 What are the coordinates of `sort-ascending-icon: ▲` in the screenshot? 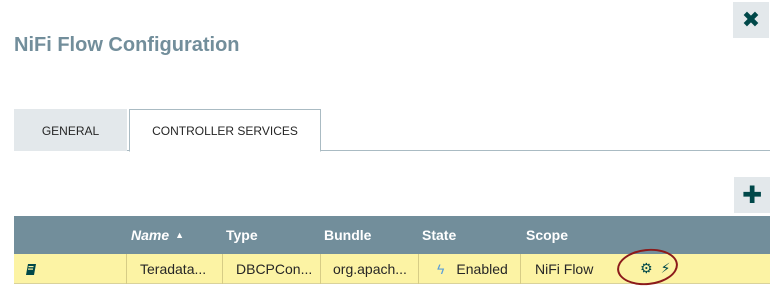 It's located at (180, 235).